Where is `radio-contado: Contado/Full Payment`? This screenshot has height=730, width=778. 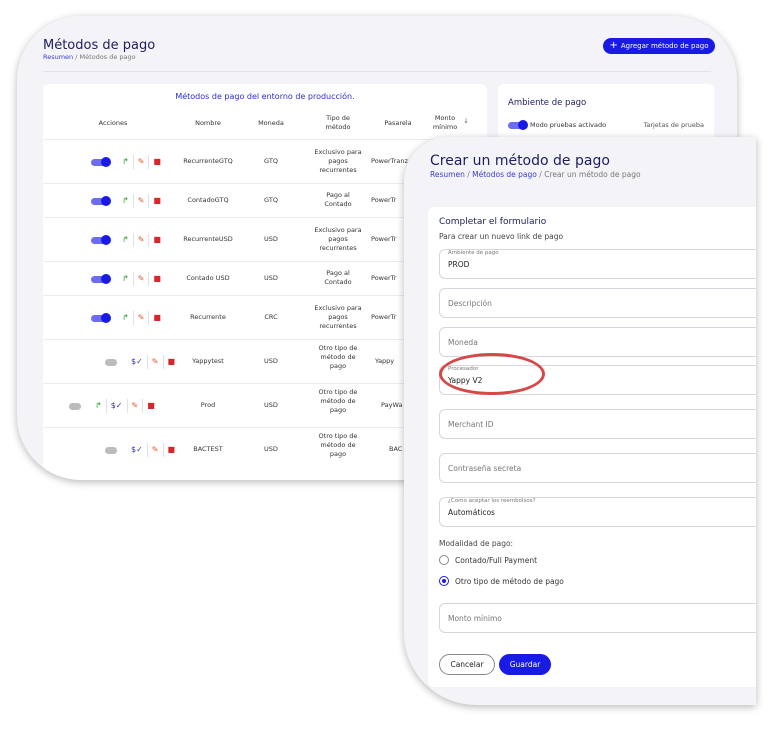
radio-contado: Contado/Full Payment is located at coordinates (488, 560).